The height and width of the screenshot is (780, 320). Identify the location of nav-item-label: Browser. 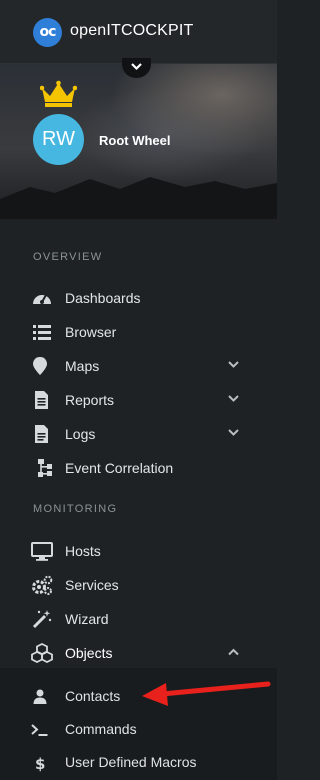
(91, 332).